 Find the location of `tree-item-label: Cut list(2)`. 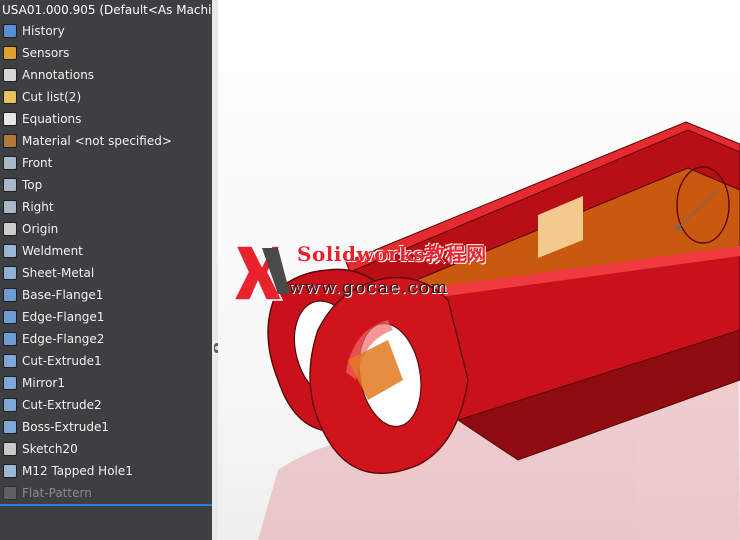

tree-item-label: Cut list(2) is located at coordinates (52, 97).